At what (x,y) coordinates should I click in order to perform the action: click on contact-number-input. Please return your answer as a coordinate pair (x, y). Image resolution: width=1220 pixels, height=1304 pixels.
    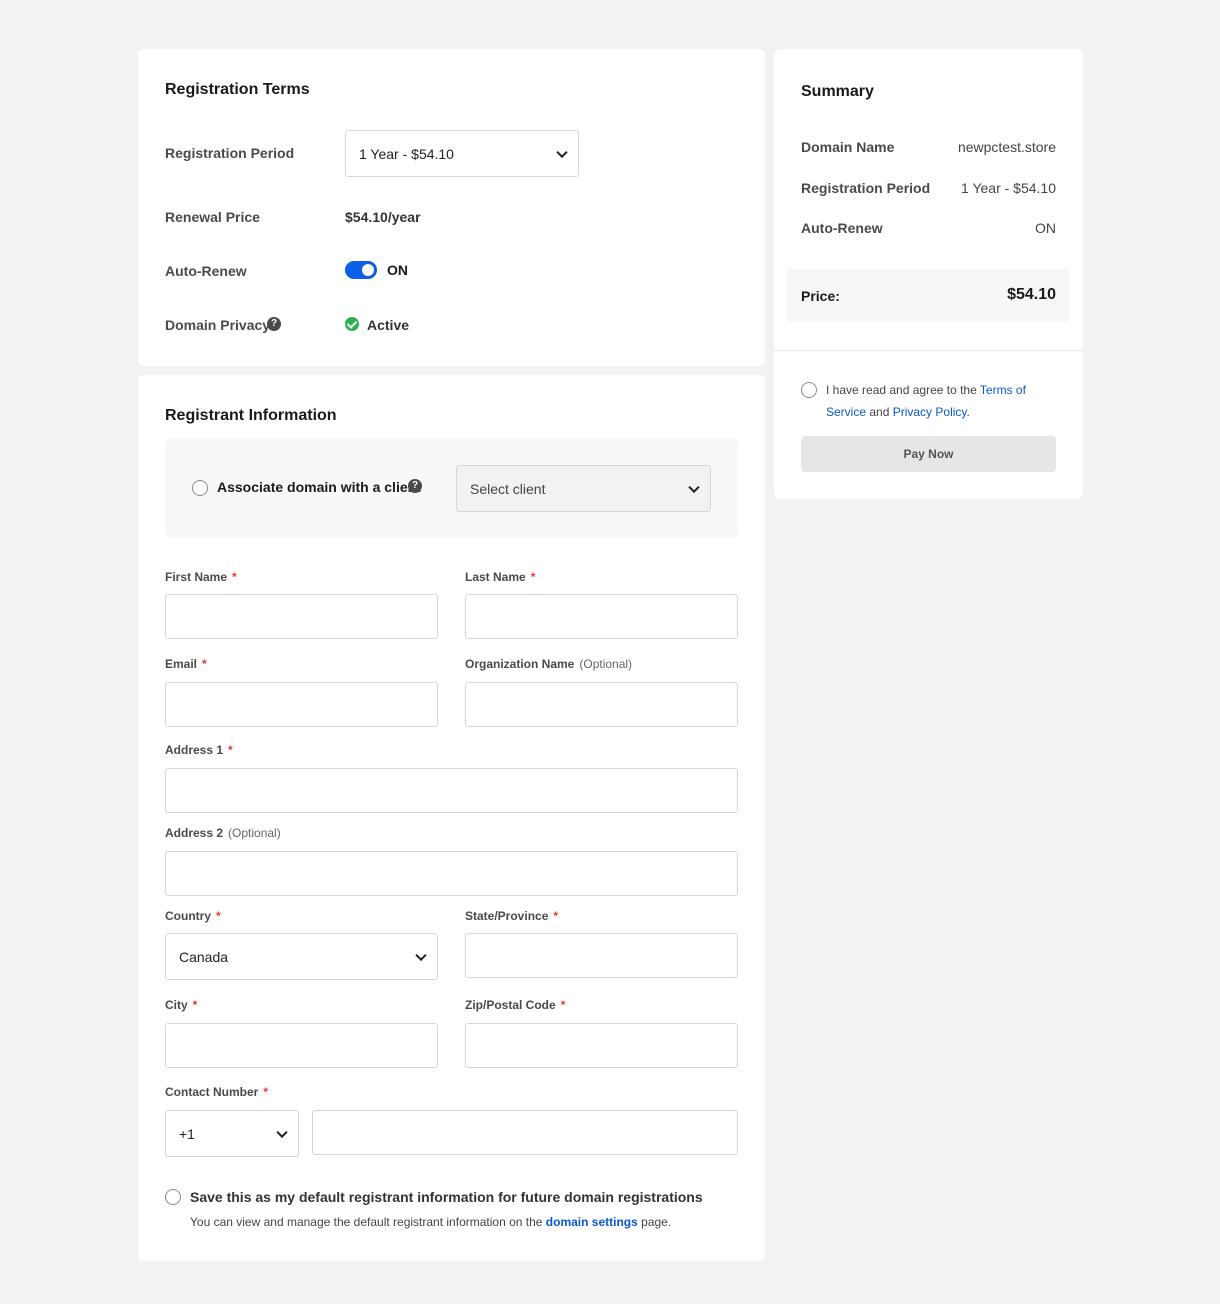
    Looking at the image, I should click on (525, 1132).